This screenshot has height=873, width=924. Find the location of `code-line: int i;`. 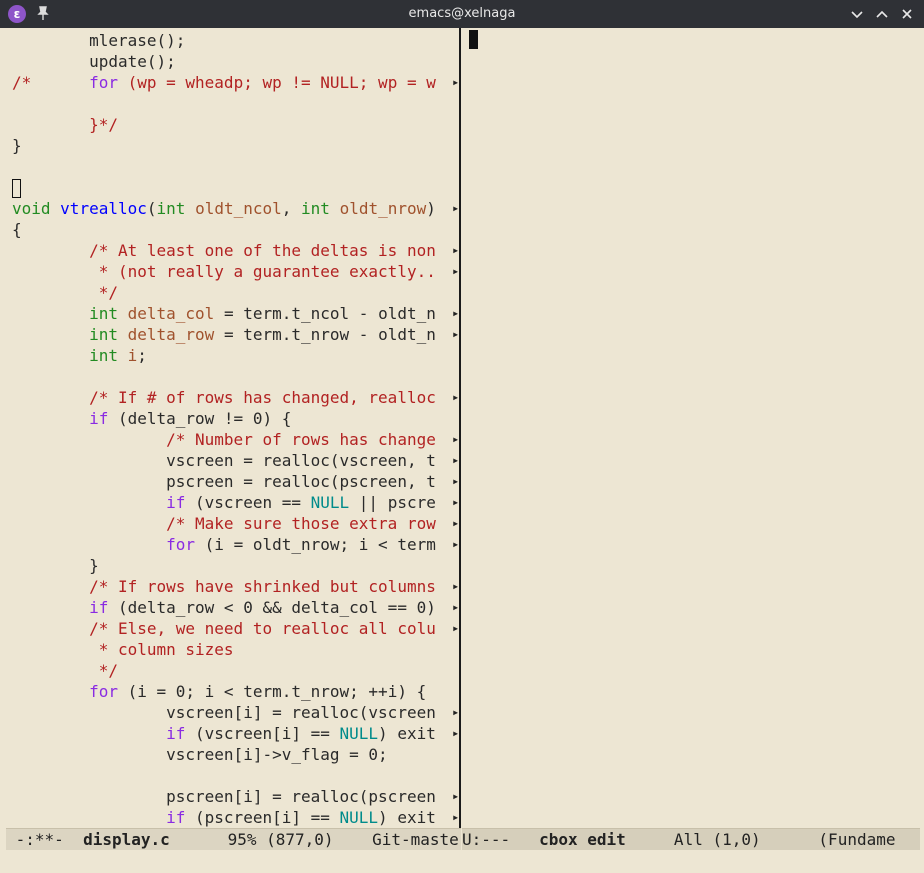

code-line: int i; is located at coordinates (235, 355).